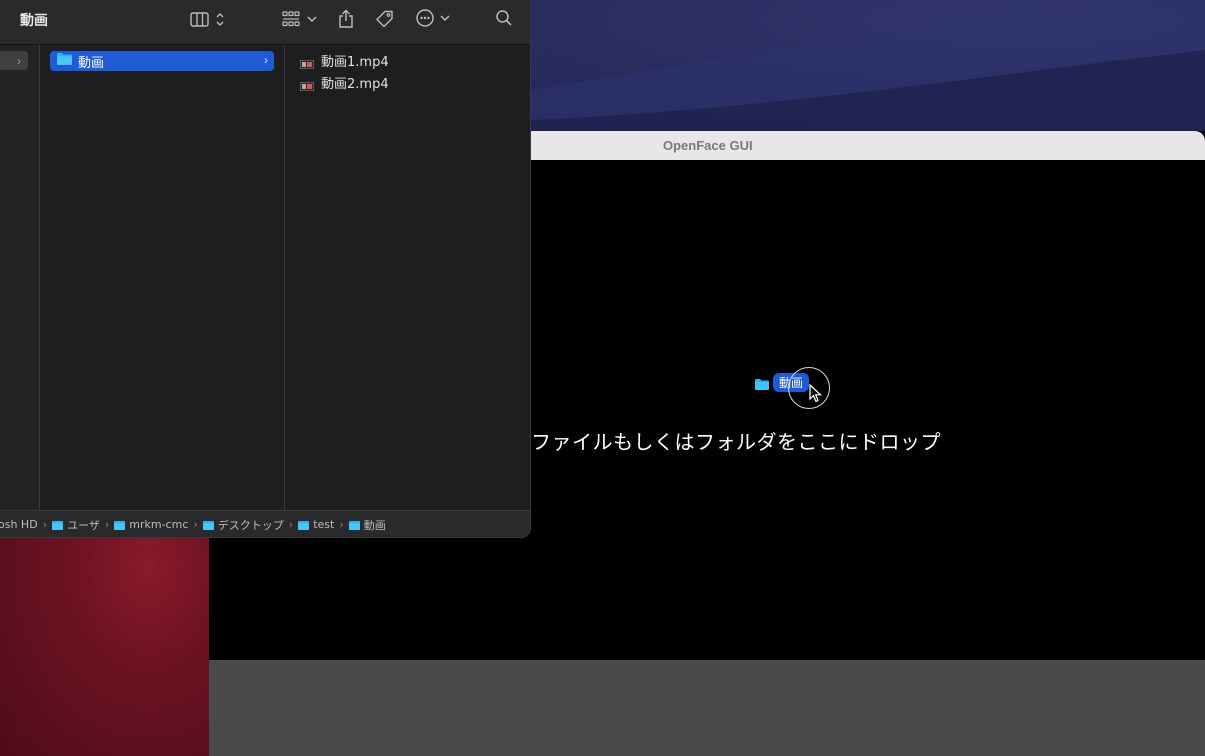  Describe the element at coordinates (162, 277) in the screenshot. I see `finder-column-folders: 動画 ›` at that location.